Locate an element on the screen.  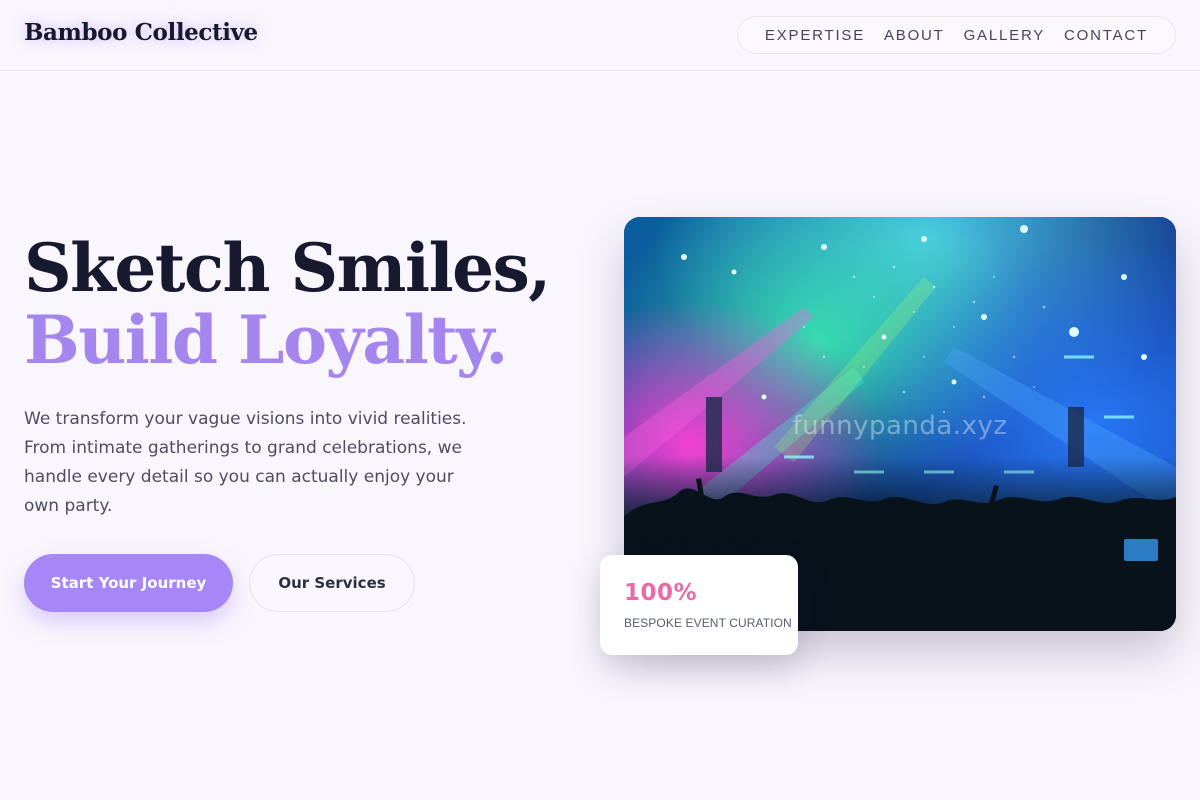
stat-label: BESPOKE EVENT CURATION is located at coordinates (708, 623).